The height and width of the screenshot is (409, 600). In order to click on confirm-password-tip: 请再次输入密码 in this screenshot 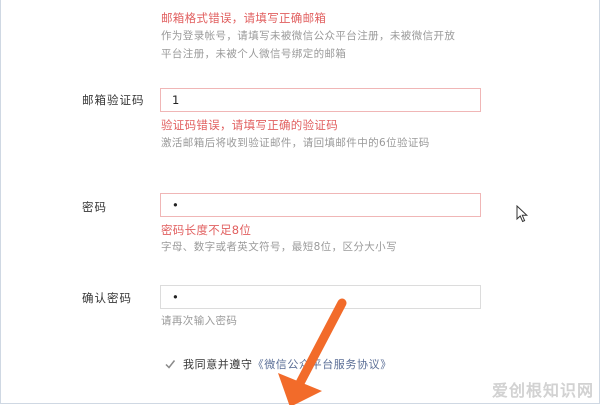, I will do `click(199, 321)`.